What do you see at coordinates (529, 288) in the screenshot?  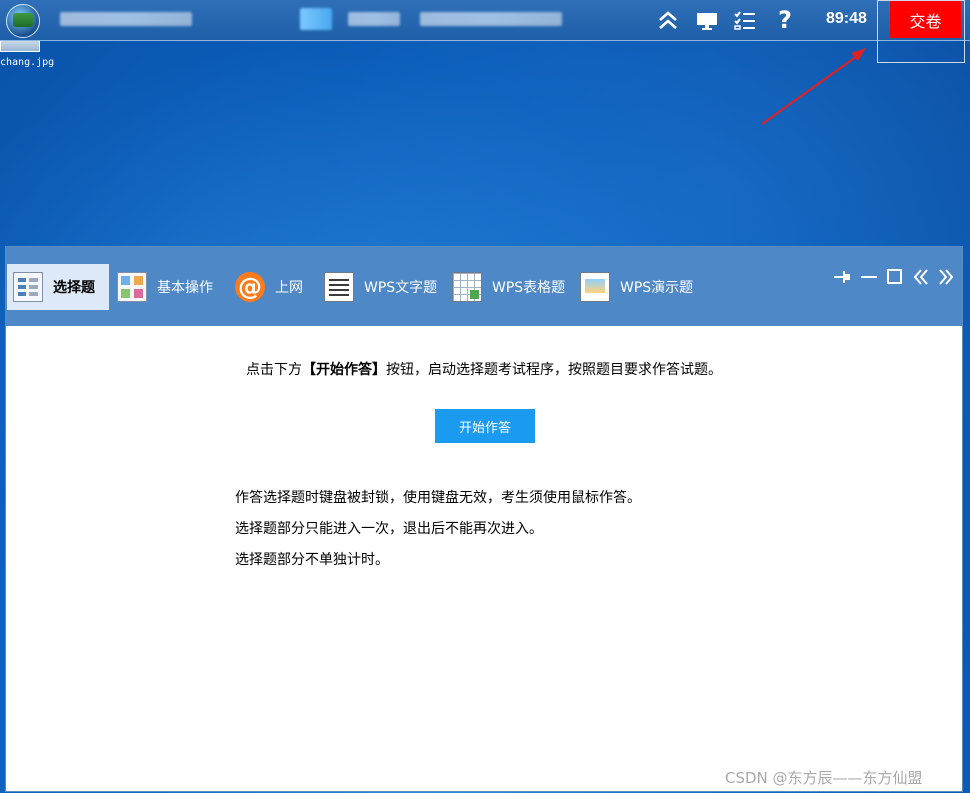 I see `tab-label: WPS表格题` at bounding box center [529, 288].